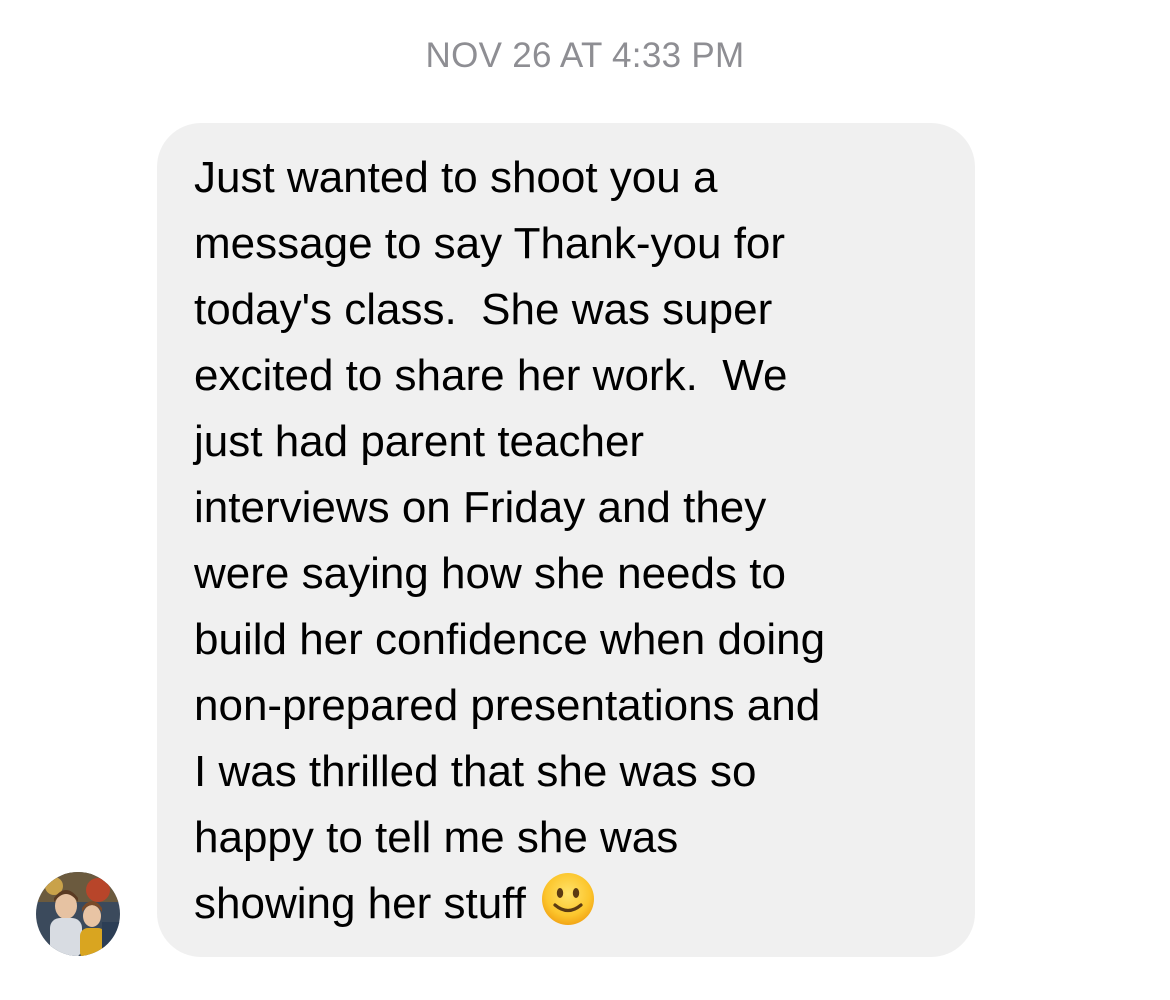 The width and height of the screenshot is (1170, 1000). I want to click on message-line-last: showing her stuff, so click(574, 904).